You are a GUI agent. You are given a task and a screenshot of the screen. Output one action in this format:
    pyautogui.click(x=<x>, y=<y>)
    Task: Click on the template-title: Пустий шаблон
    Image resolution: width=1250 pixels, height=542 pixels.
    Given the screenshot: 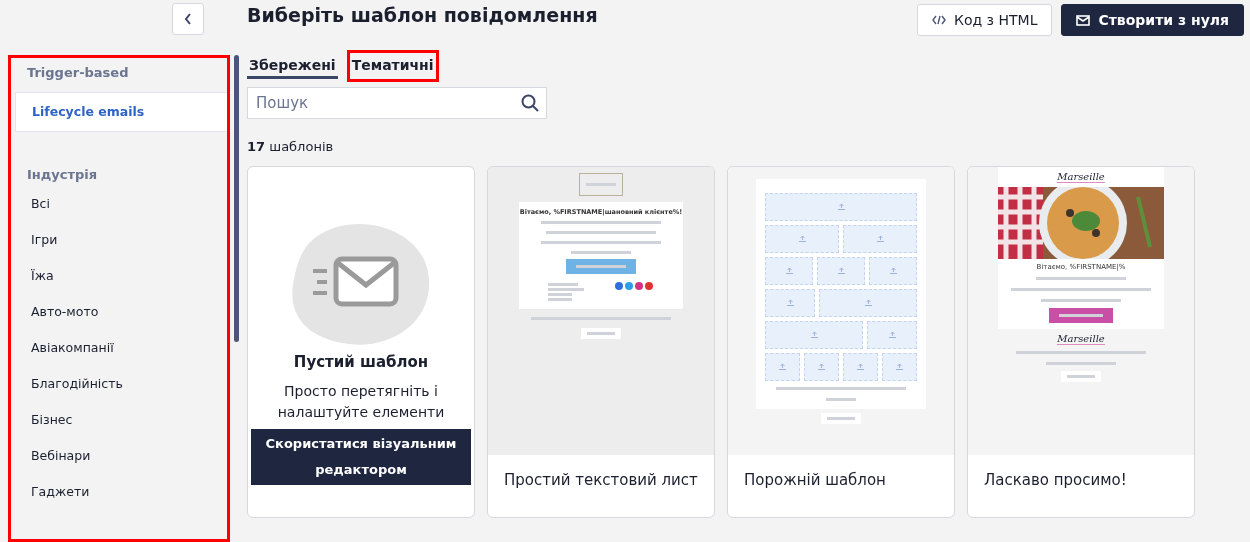 What is the action you would take?
    pyautogui.click(x=361, y=362)
    